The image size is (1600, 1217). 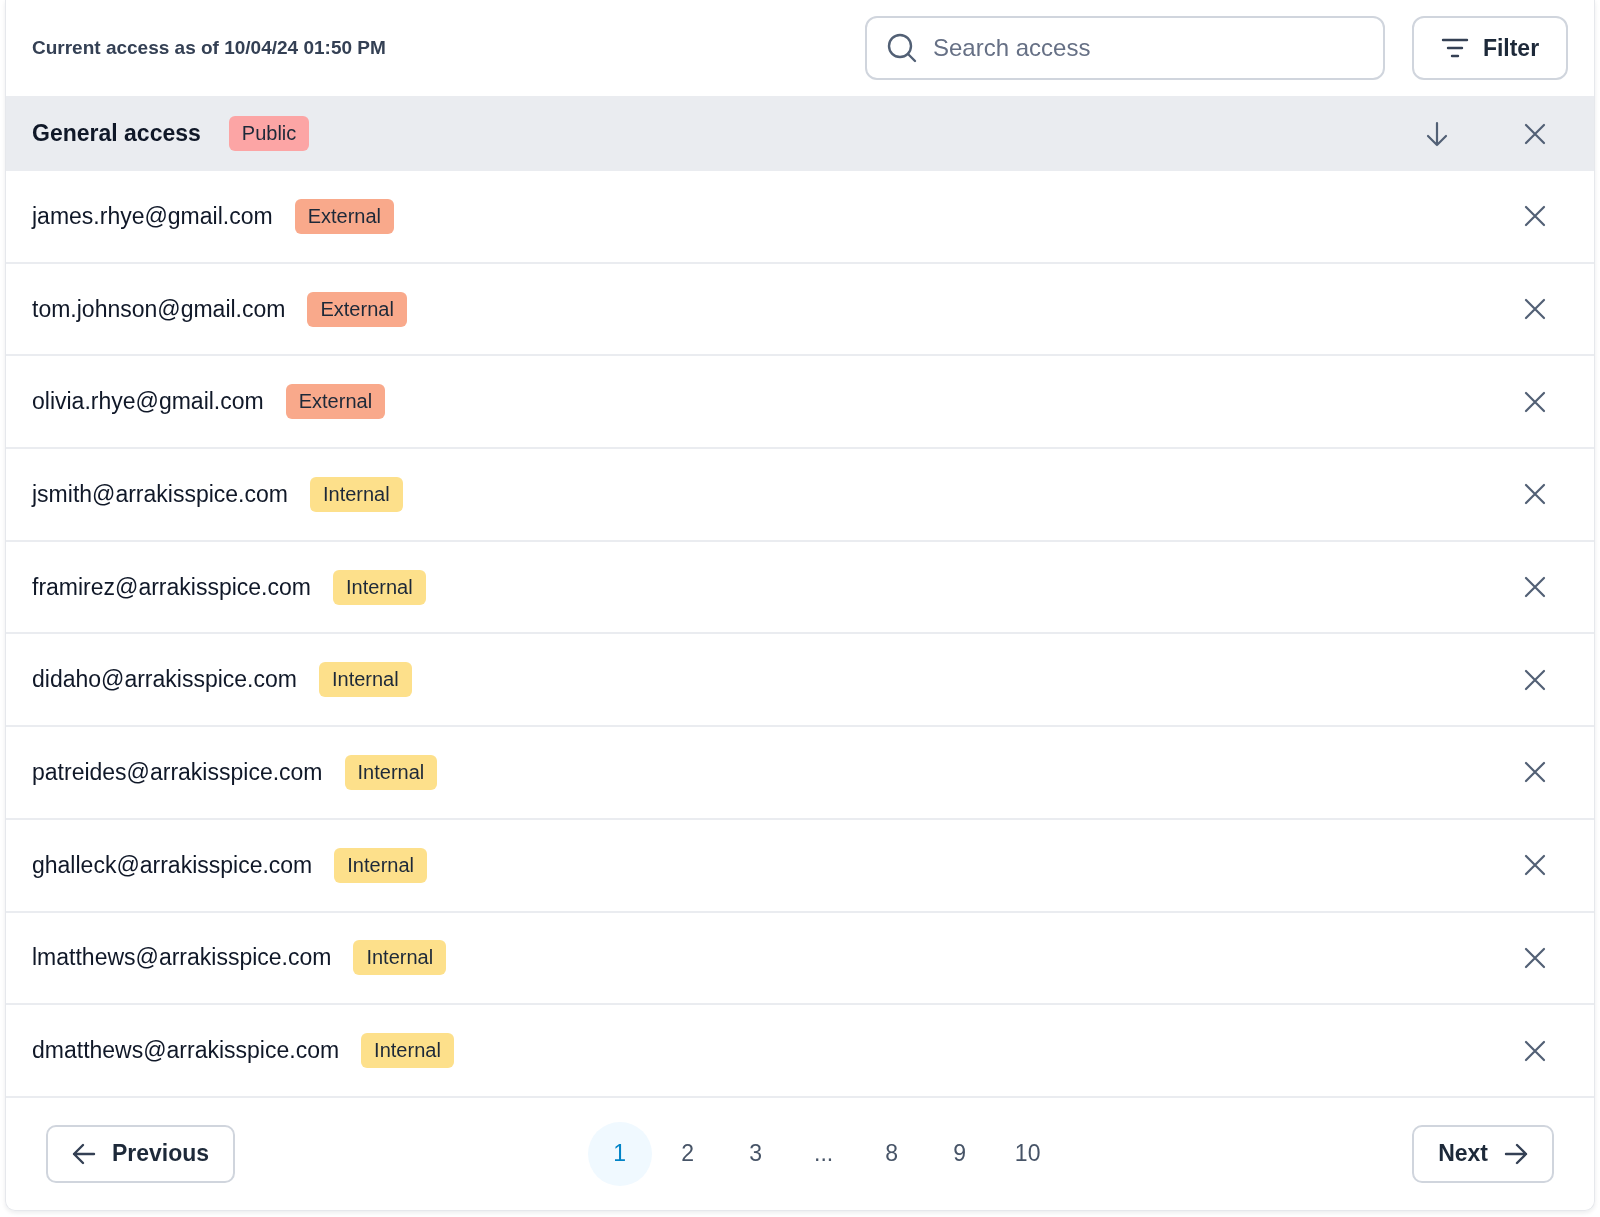 What do you see at coordinates (171, 587) in the screenshot?
I see `email-address: framirez@arrakisspice.com` at bounding box center [171, 587].